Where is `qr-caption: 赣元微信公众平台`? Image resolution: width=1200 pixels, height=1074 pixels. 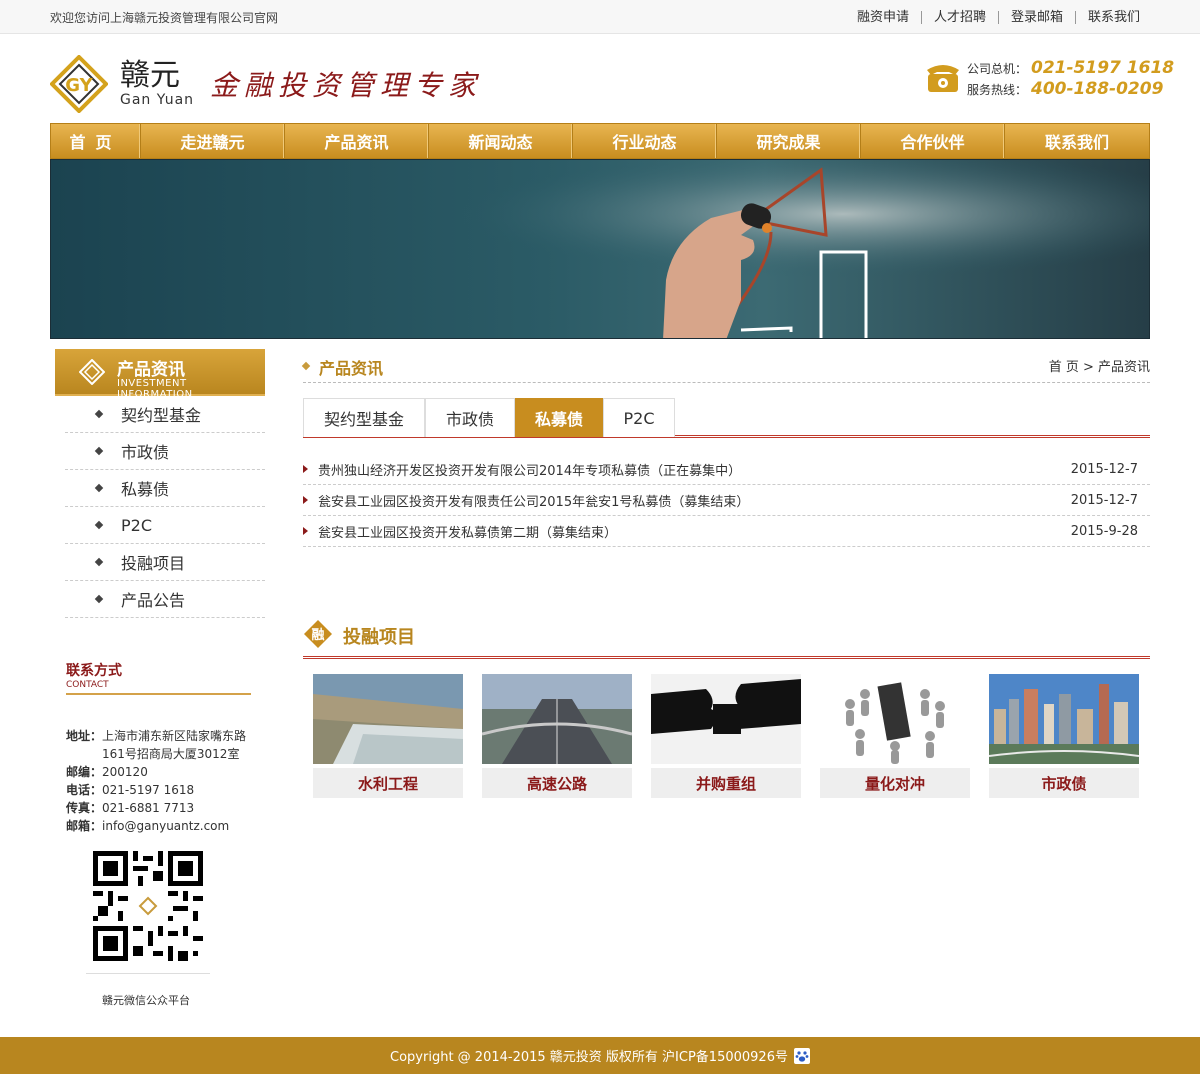
qr-caption: 赣元微信公众平台 is located at coordinates (146, 1000).